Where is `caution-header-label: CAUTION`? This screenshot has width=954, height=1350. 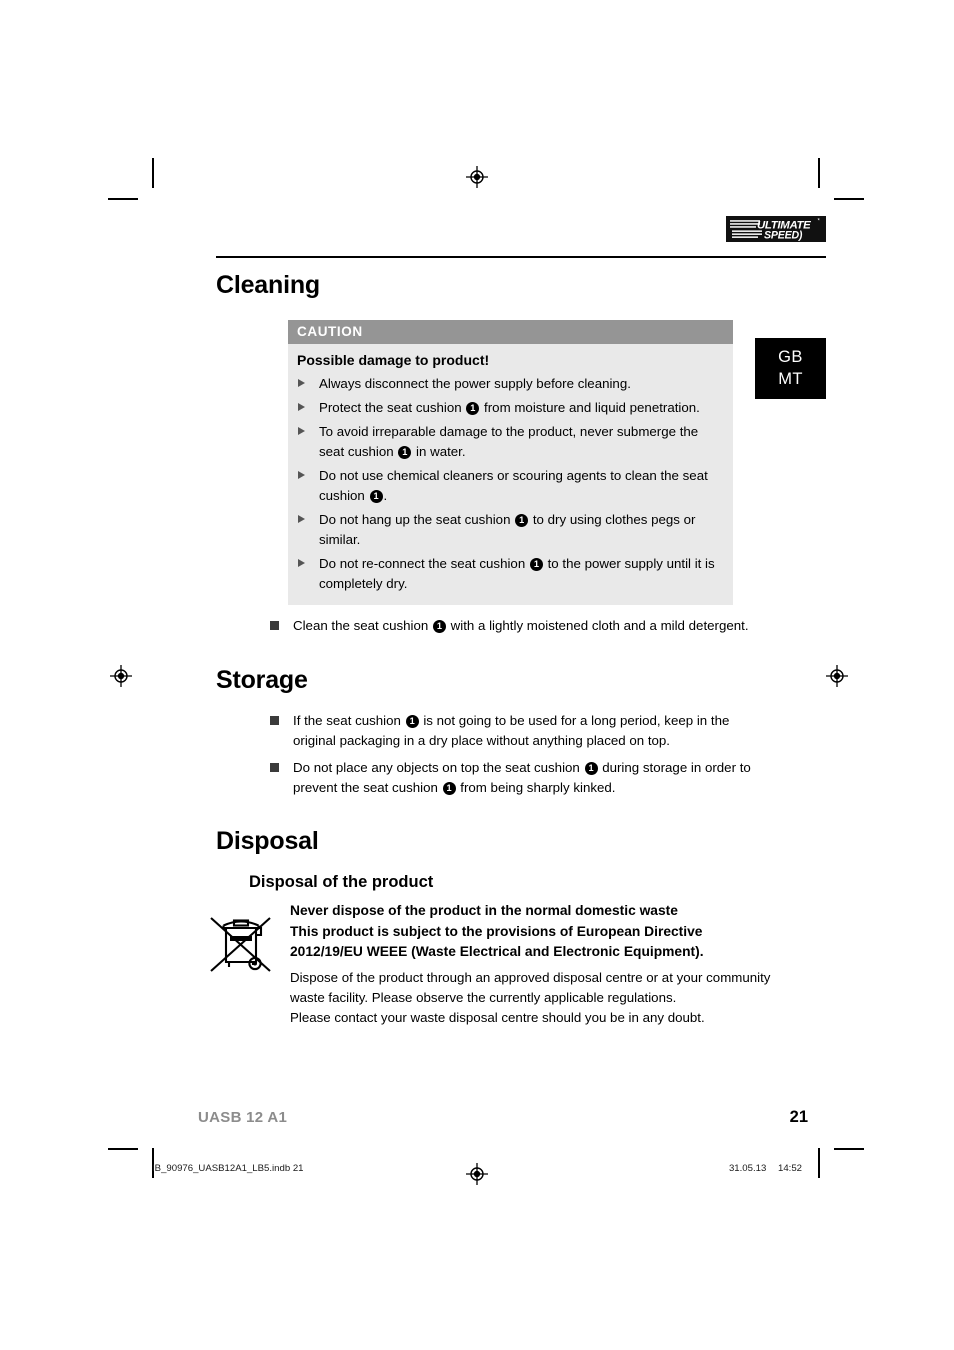
caution-header-label: CAUTION is located at coordinates (510, 331).